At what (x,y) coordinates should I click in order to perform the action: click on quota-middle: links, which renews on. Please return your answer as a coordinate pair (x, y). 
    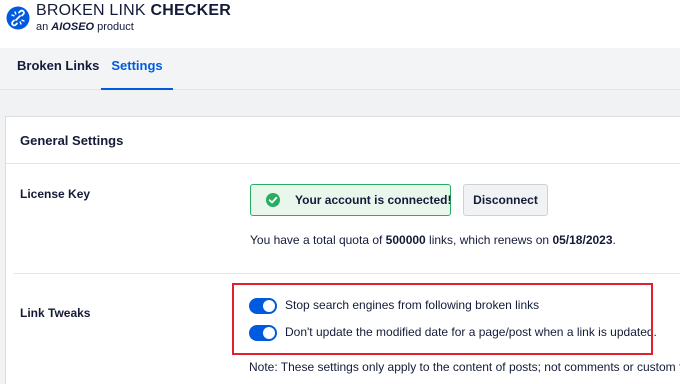
    Looking at the image, I should click on (489, 240).